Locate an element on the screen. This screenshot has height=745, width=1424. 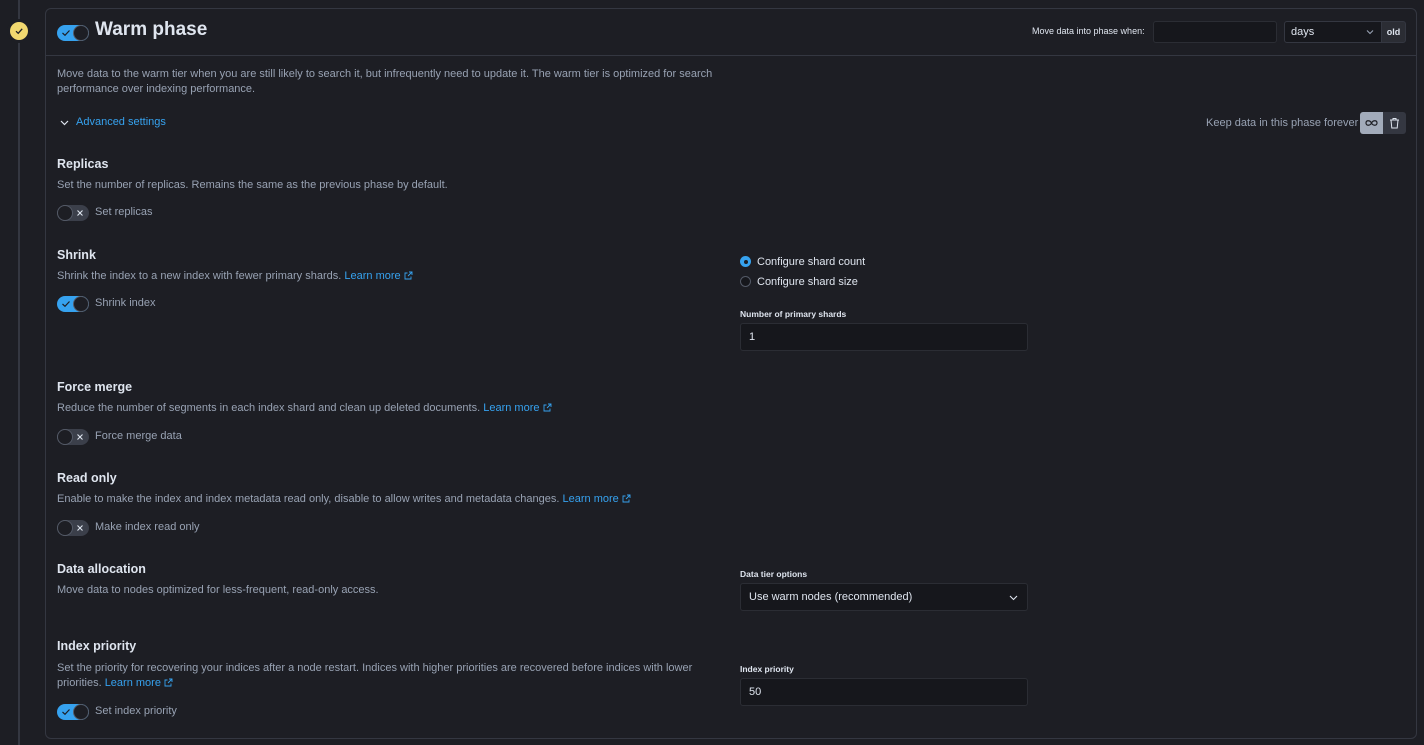
timeline-line is located at coordinates (19, 372).